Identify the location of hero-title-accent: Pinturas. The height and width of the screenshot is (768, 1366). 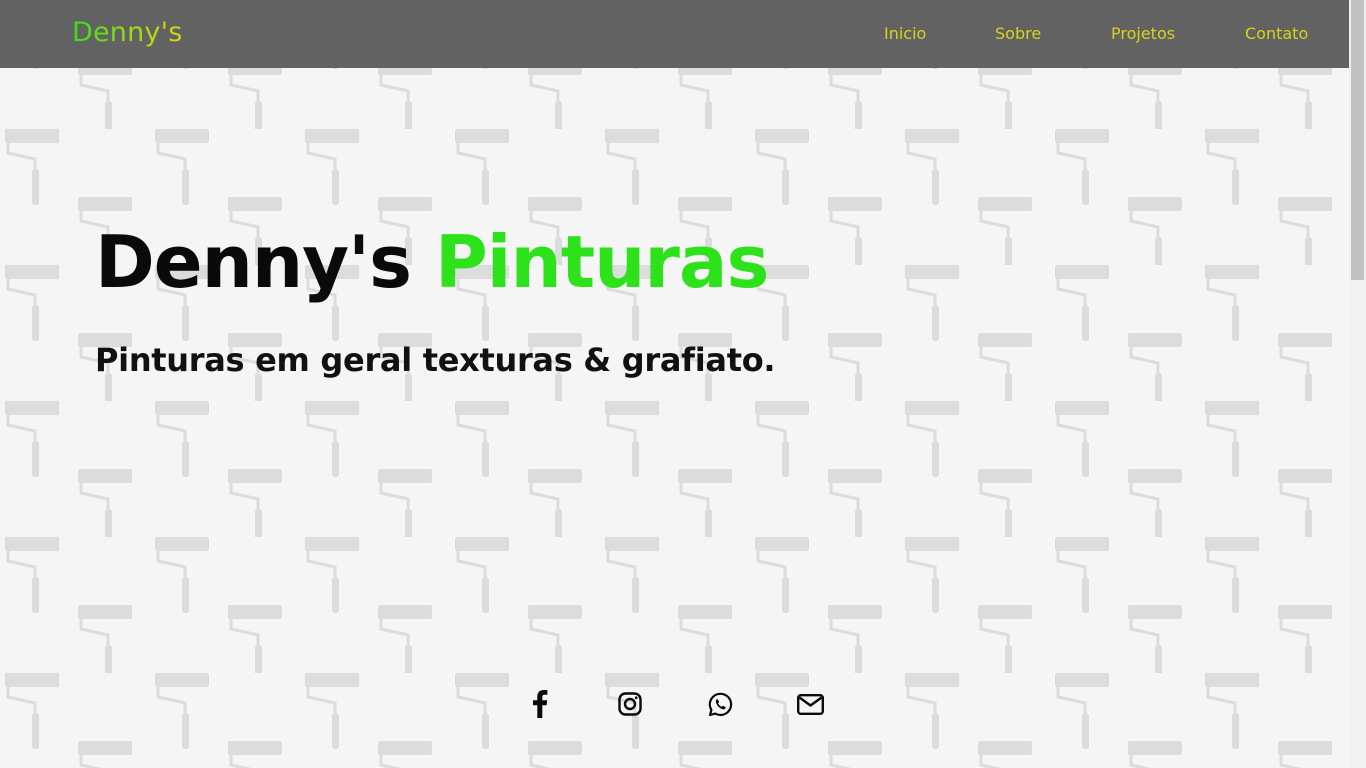
(602, 262).